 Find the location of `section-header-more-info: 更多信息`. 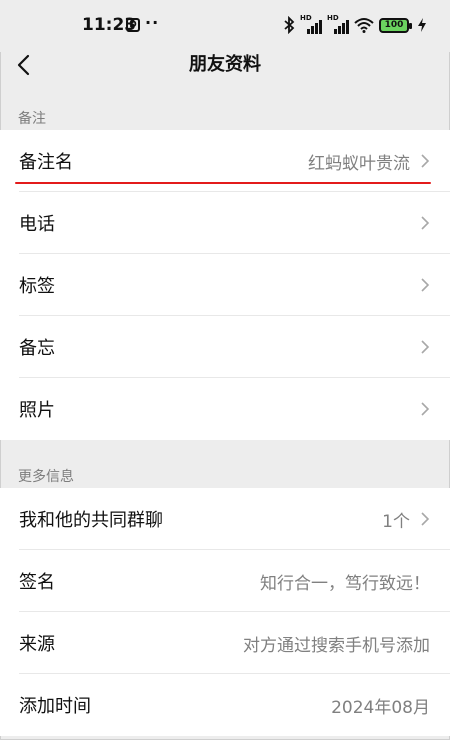

section-header-more-info: 更多信息 is located at coordinates (46, 477).